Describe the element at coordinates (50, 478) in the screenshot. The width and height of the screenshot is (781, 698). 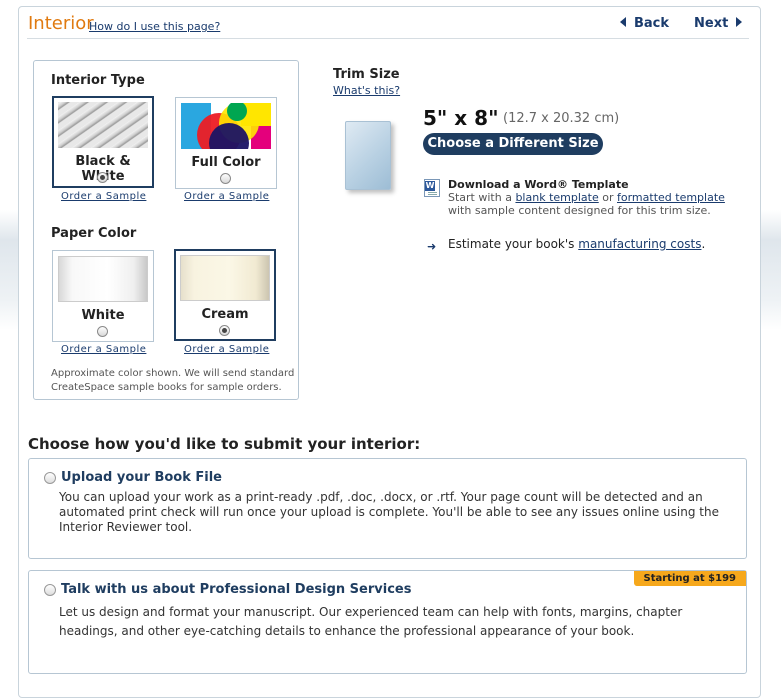
I see `radio-upload` at that location.